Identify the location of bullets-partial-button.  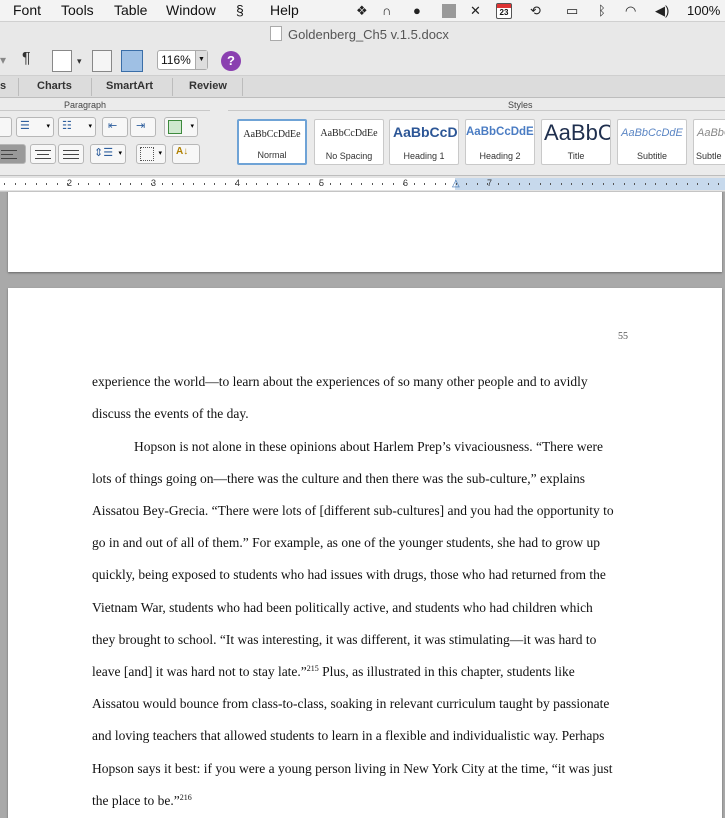
(6, 127).